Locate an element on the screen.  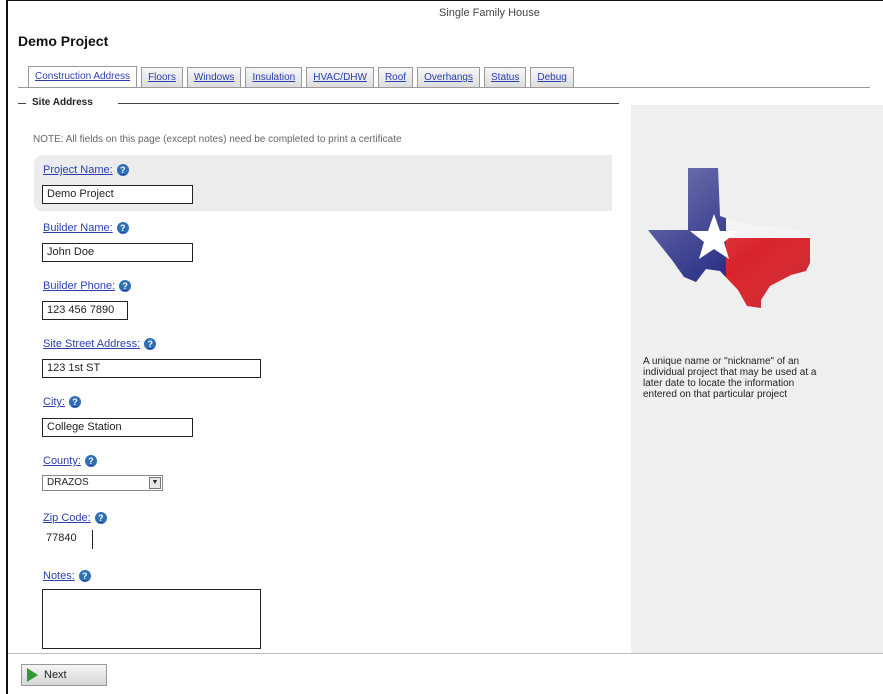
site-street-address-label-text: Site Street Address: is located at coordinates (92, 344).